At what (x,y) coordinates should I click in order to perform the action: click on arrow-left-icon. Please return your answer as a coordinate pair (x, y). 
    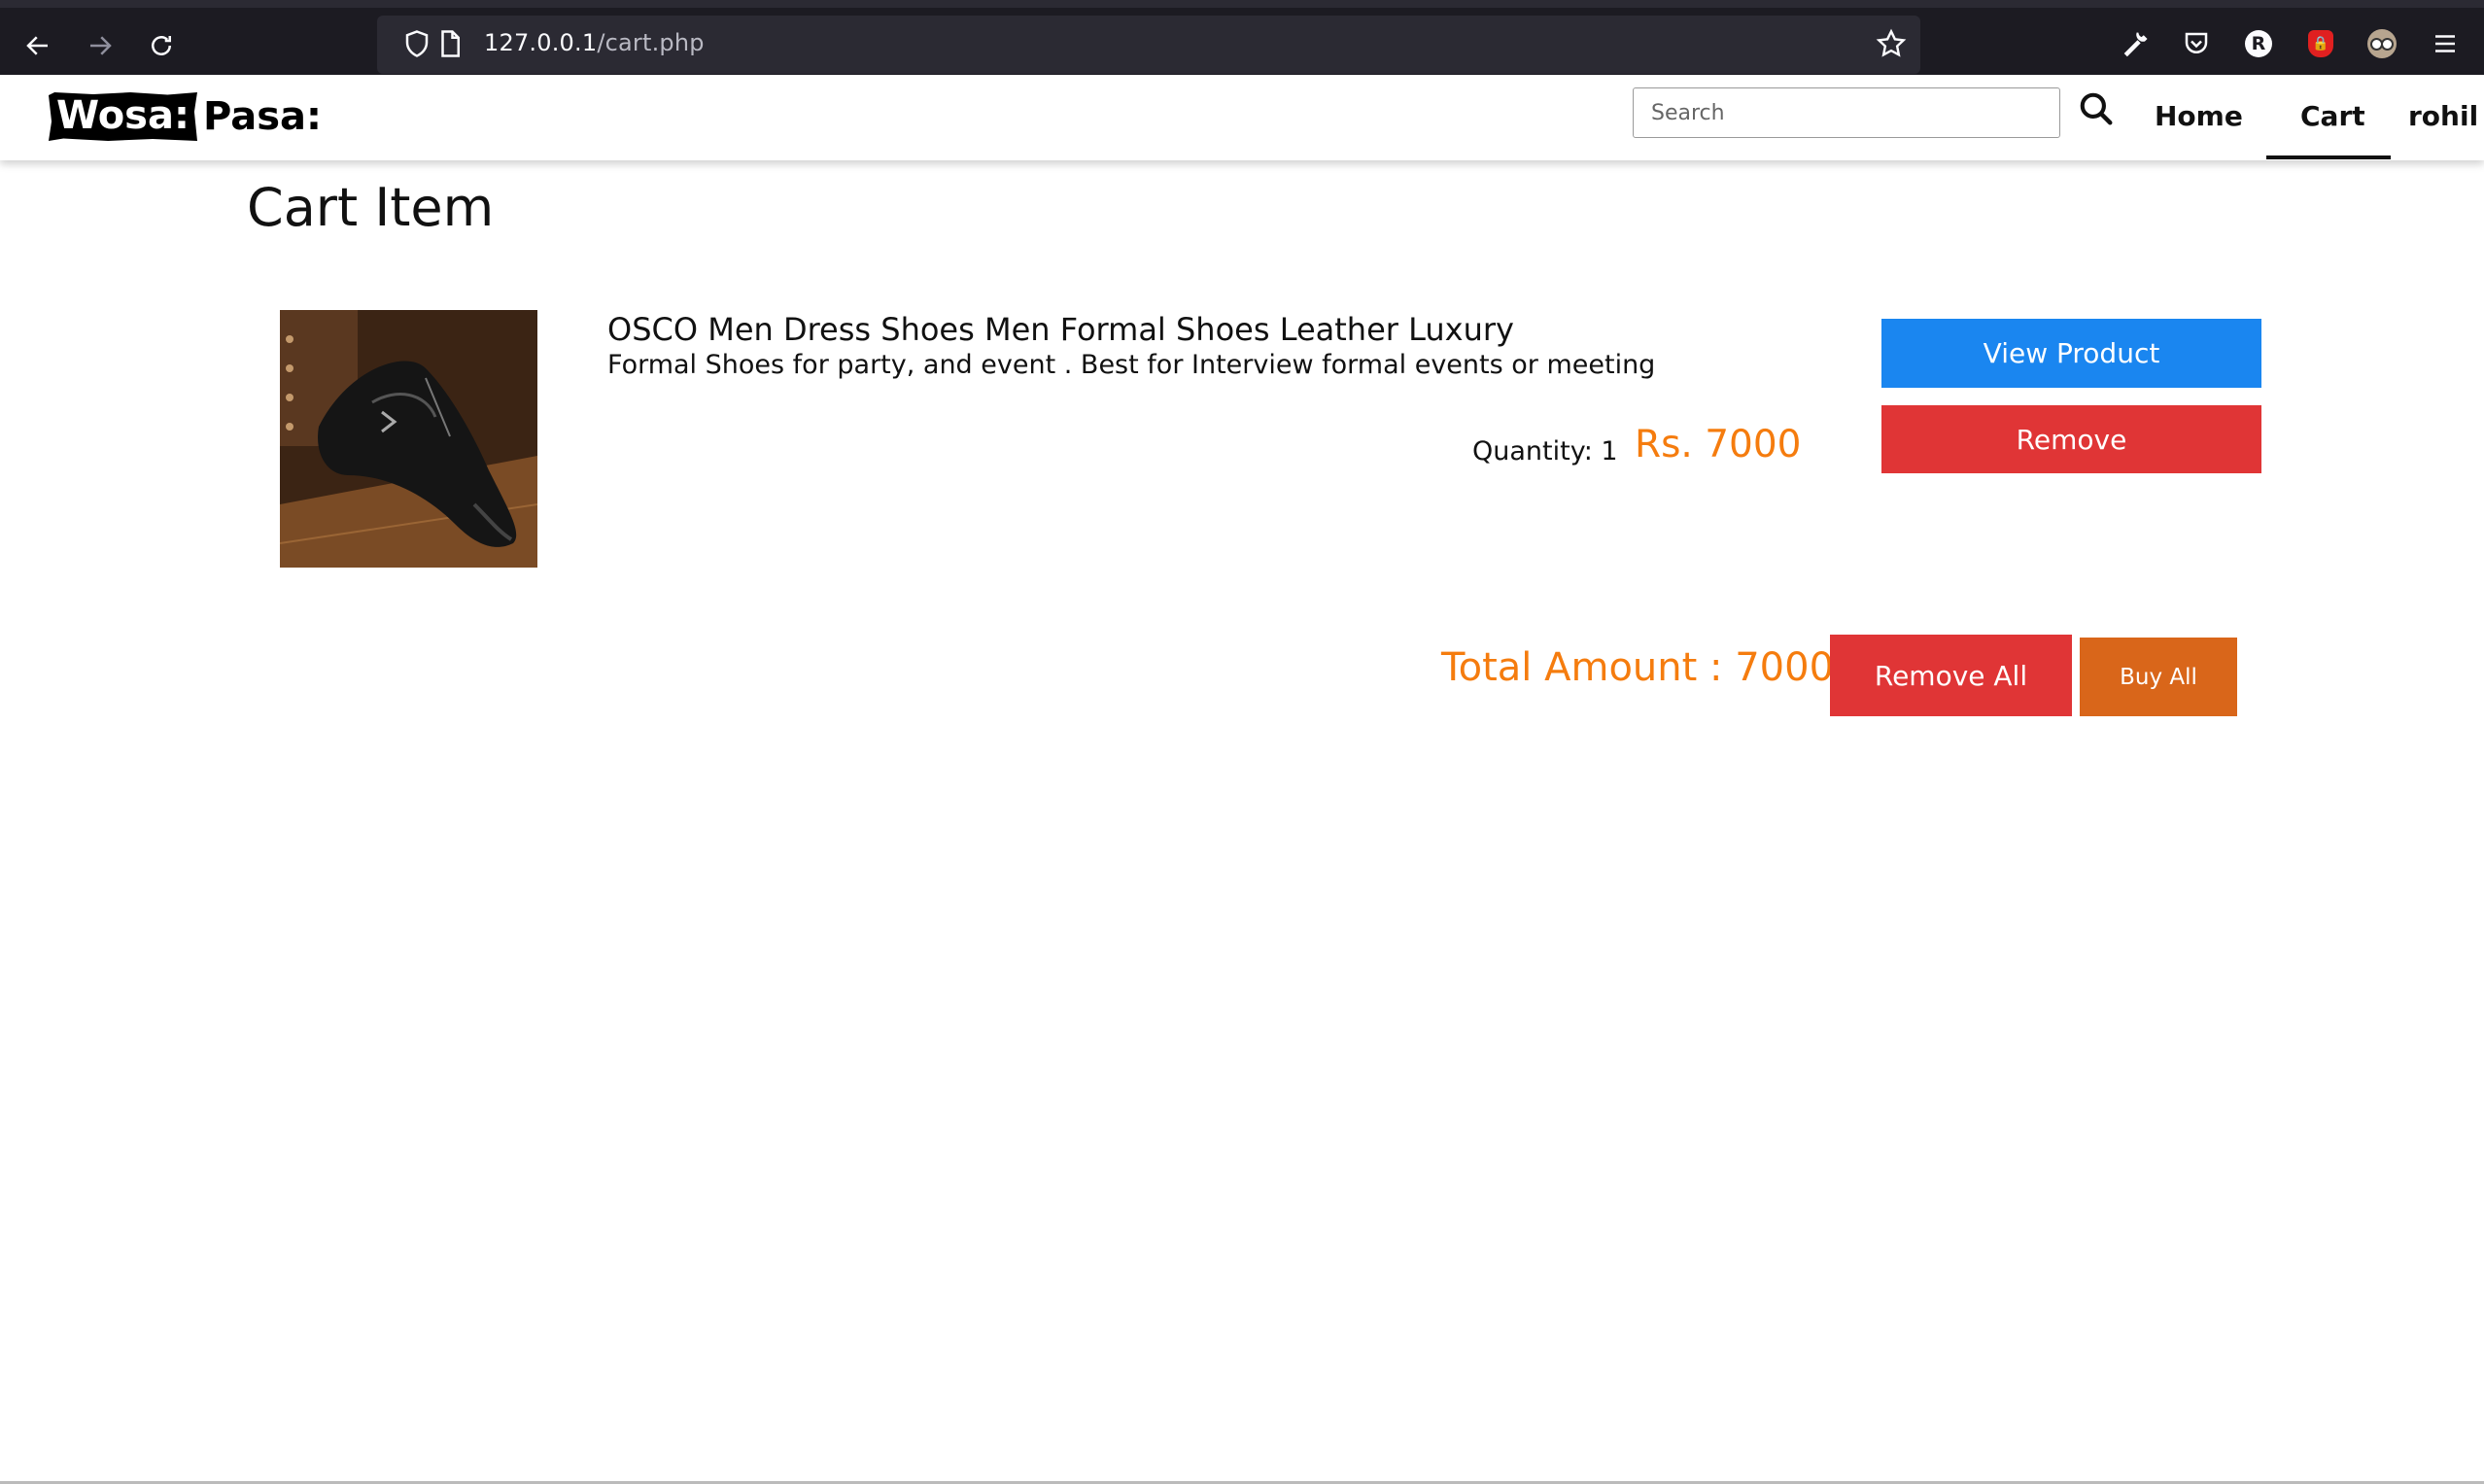
    Looking at the image, I should click on (37, 45).